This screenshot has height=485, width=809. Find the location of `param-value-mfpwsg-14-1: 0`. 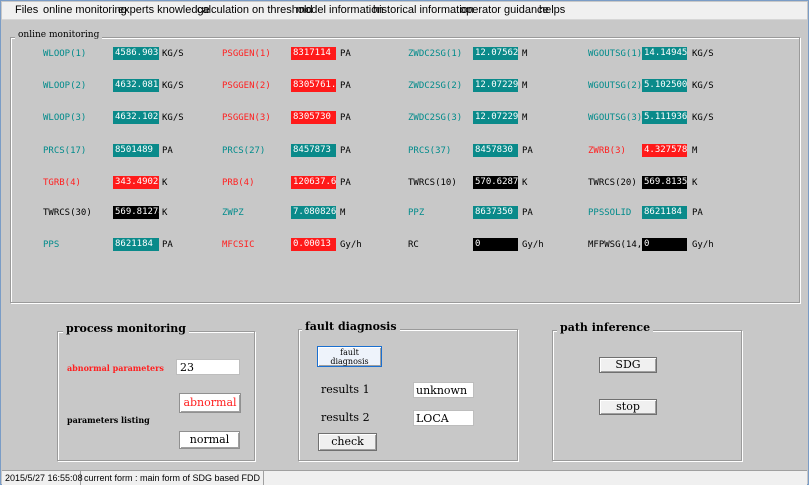

param-value-mfpwsg-14-1: 0 is located at coordinates (664, 244).